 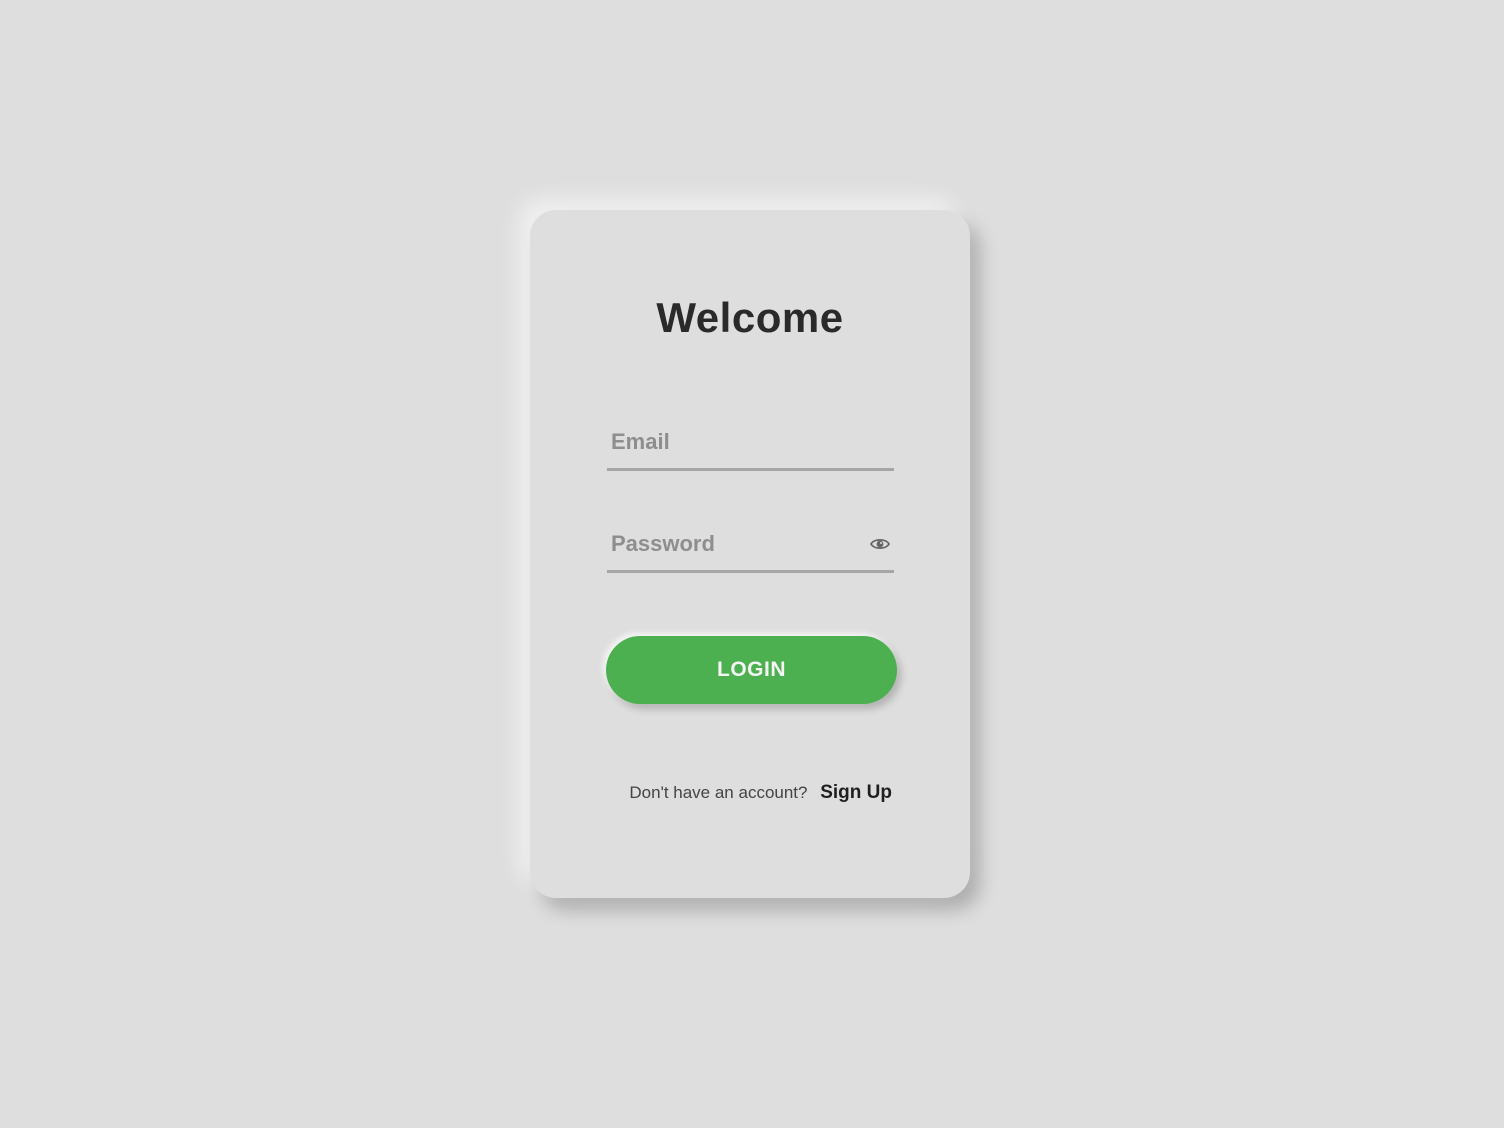 I want to click on signup-prompt: Don't have an account?, so click(x=718, y=792).